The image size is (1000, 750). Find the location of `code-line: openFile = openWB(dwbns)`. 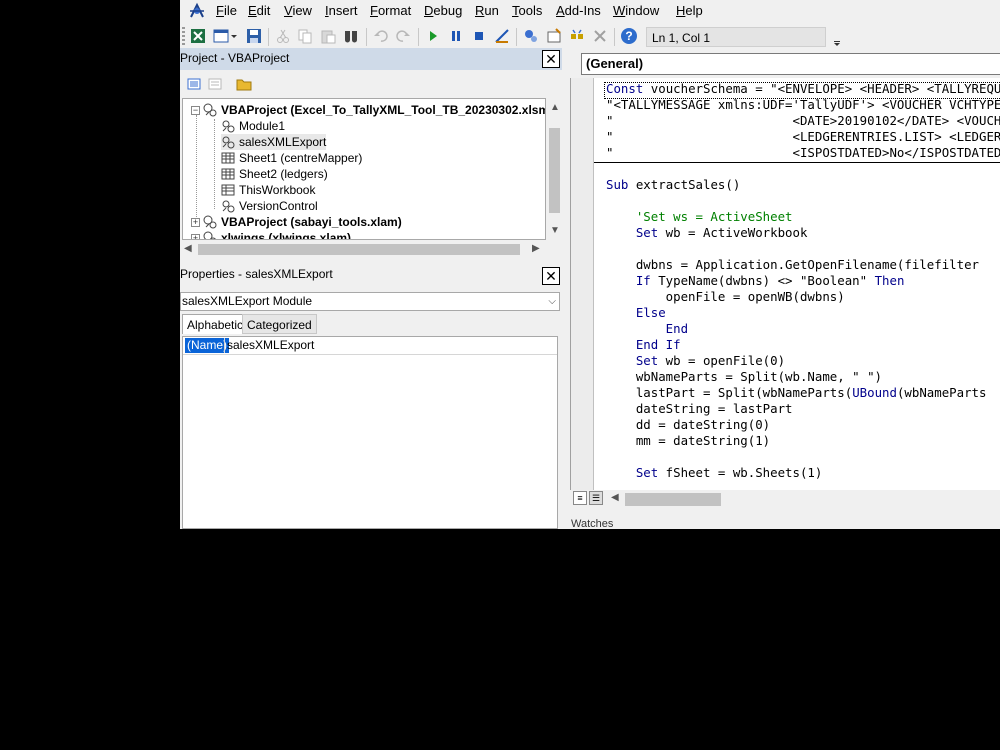

code-line: openFile = openWB(dwbns) is located at coordinates (725, 297).